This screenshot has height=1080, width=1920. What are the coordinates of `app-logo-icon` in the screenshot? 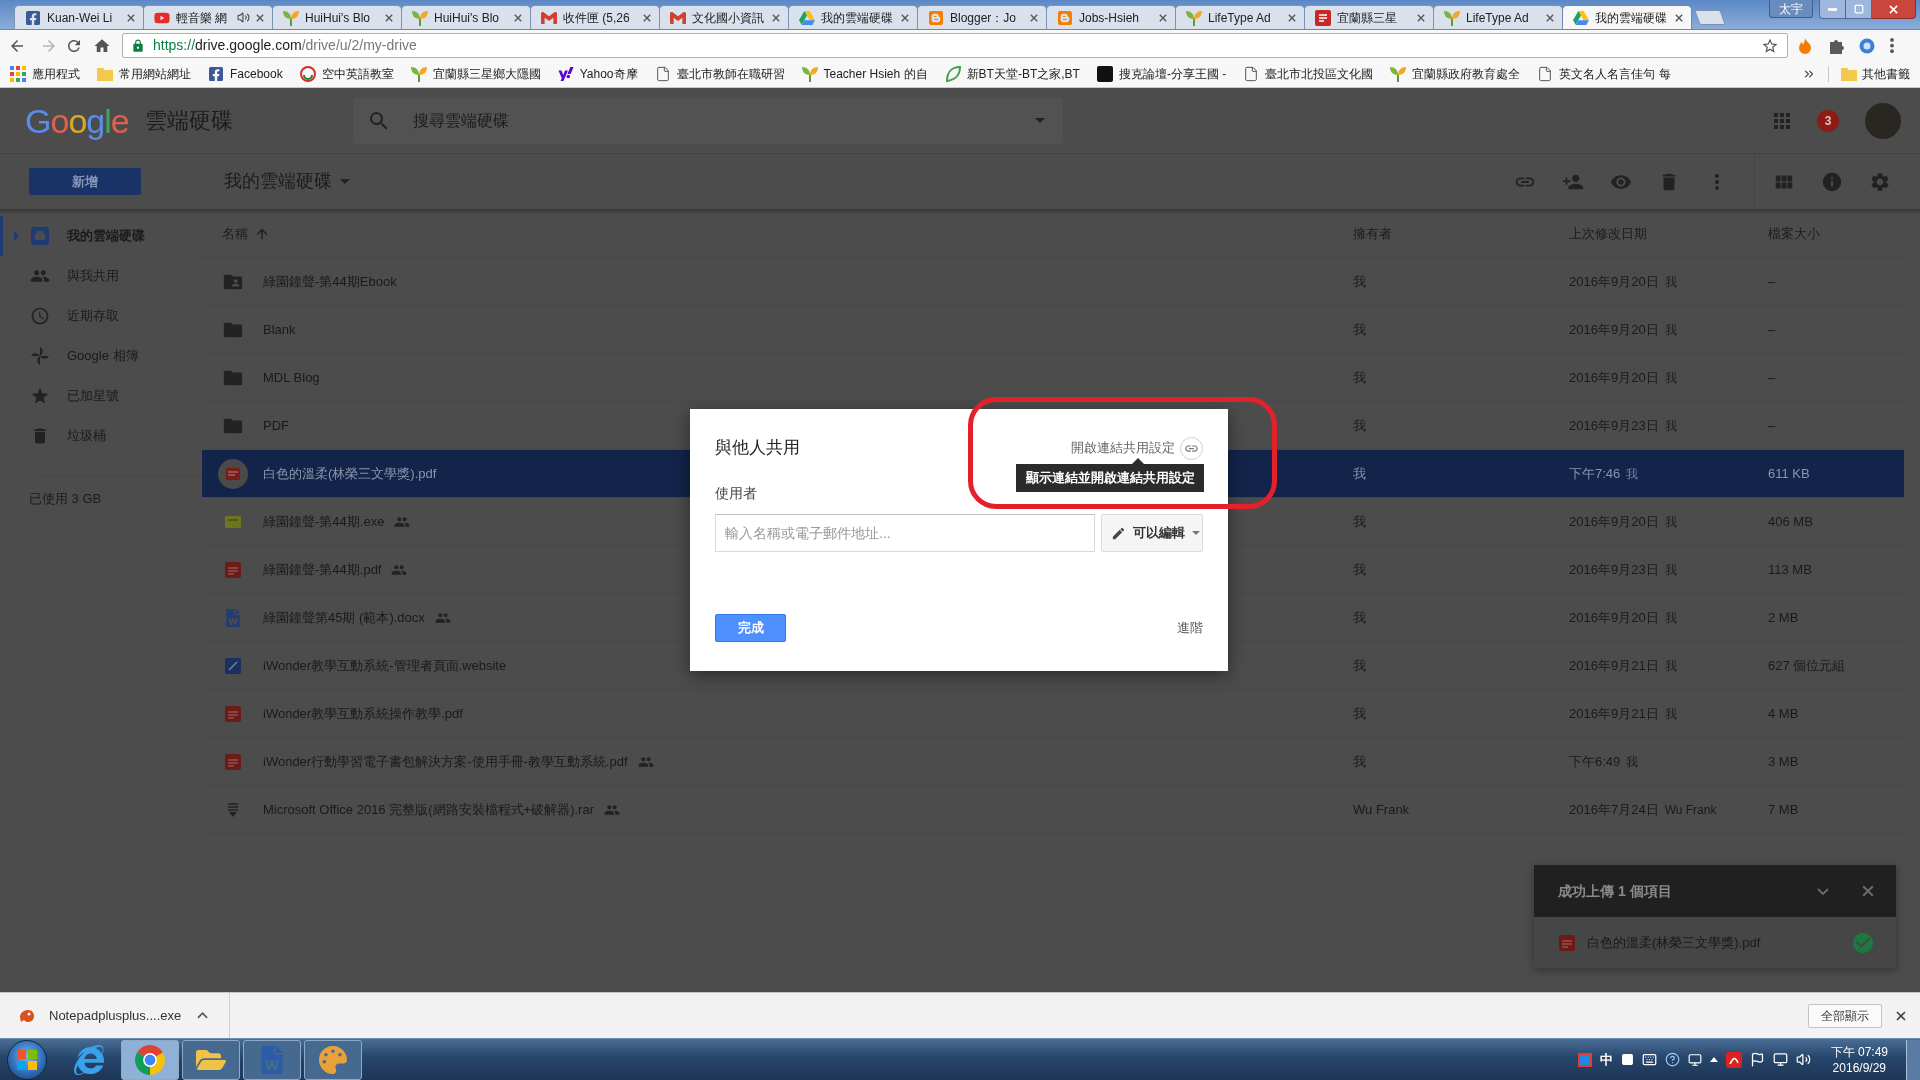 It's located at (27, 1015).